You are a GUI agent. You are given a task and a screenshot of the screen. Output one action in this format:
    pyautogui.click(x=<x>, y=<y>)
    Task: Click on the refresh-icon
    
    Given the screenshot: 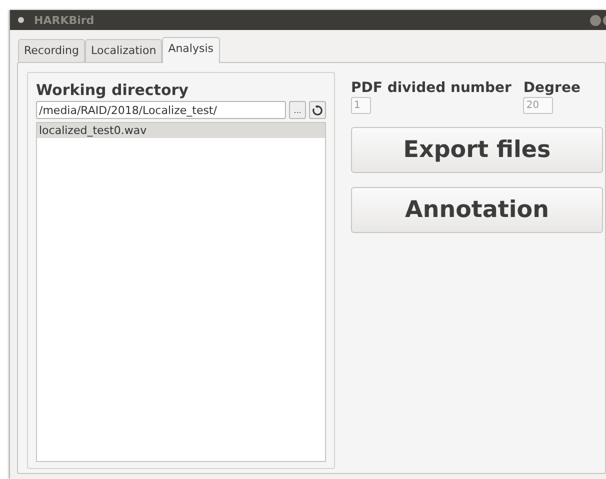 What is the action you would take?
    pyautogui.click(x=317, y=110)
    